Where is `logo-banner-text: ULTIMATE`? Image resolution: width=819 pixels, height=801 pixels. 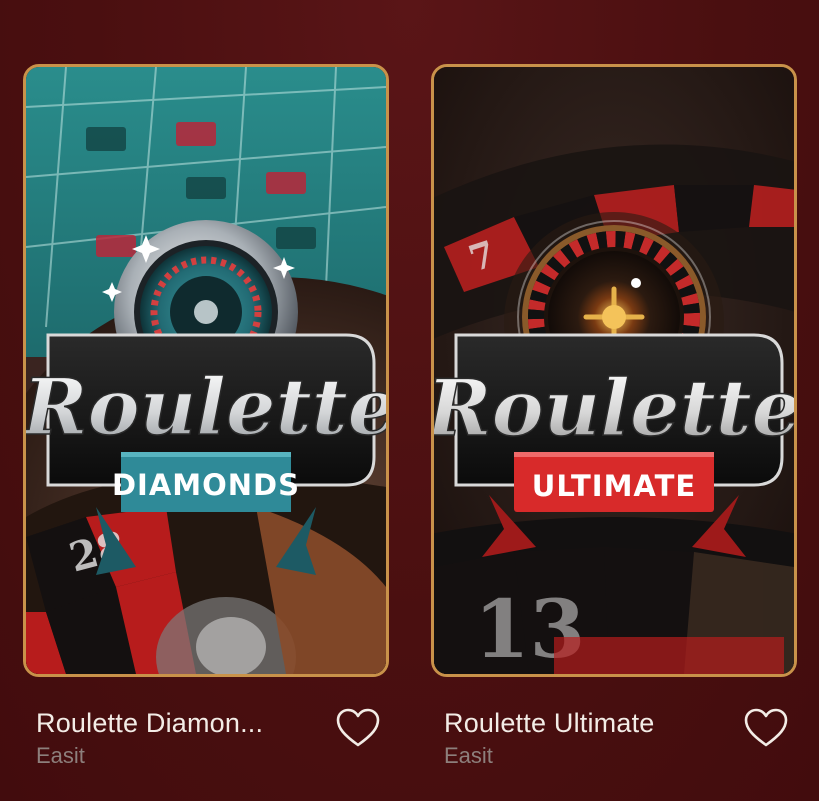
logo-banner-text: ULTIMATE is located at coordinates (614, 486).